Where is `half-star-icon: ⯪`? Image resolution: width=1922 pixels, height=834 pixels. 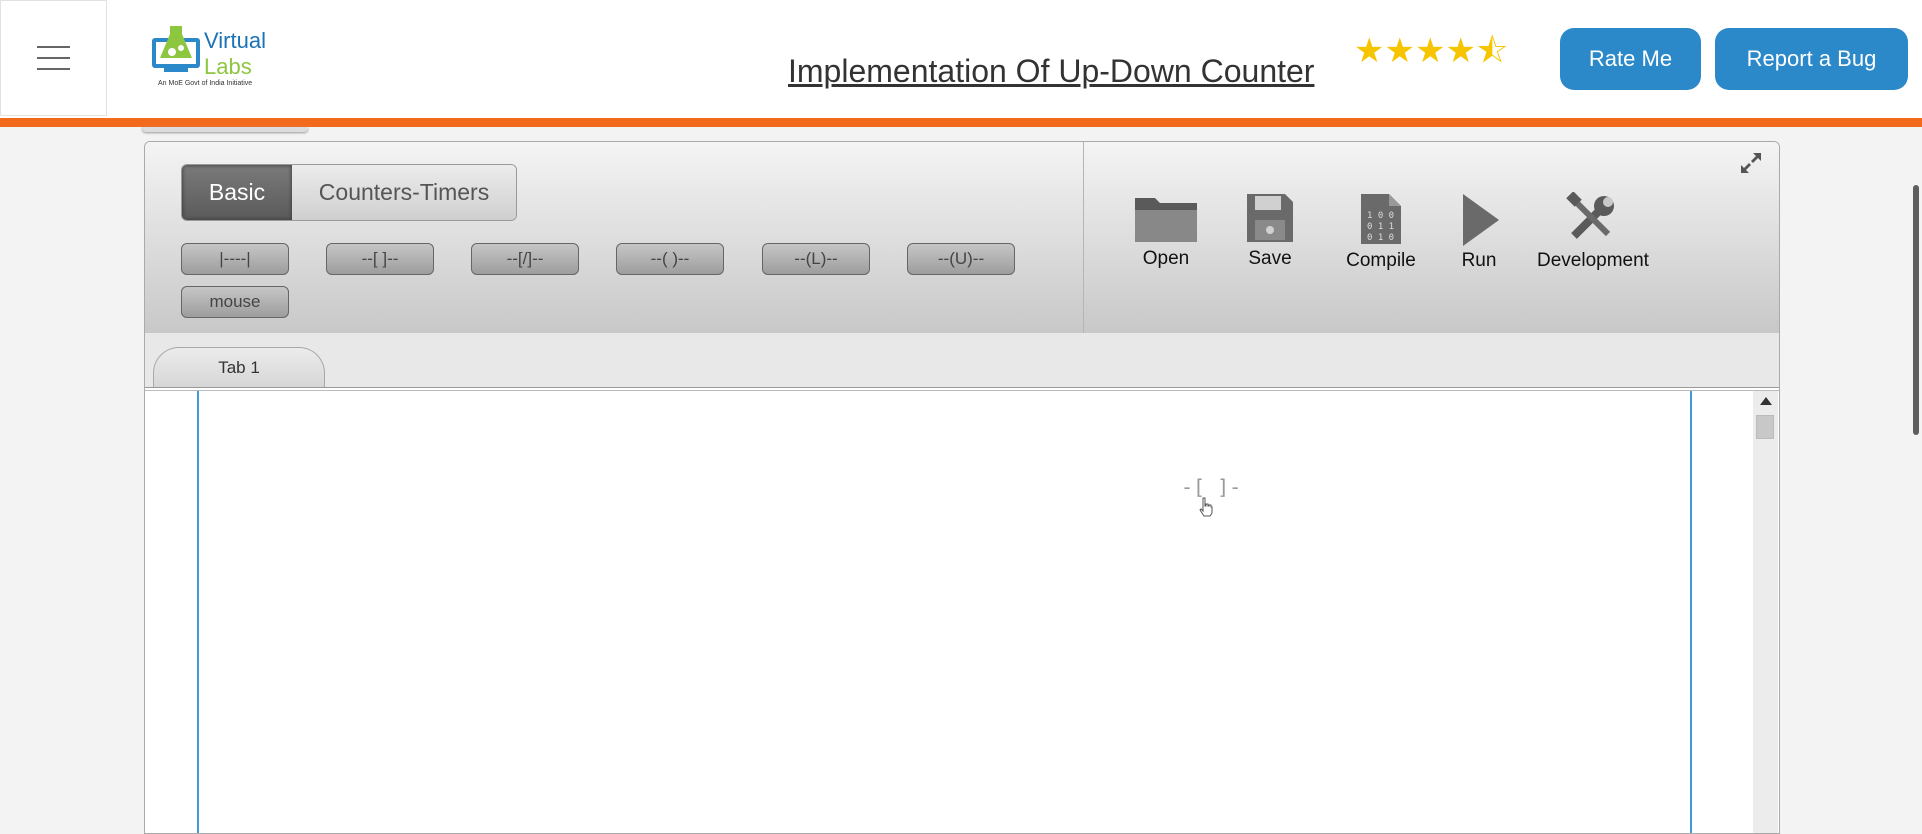 half-star-icon: ⯪ is located at coordinates (1492, 51).